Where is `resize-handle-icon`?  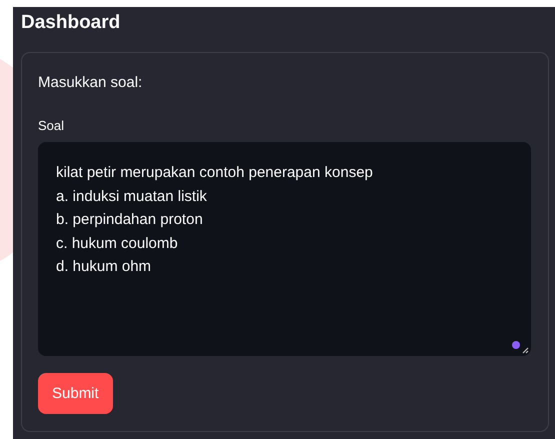
resize-handle-icon is located at coordinates (525, 350).